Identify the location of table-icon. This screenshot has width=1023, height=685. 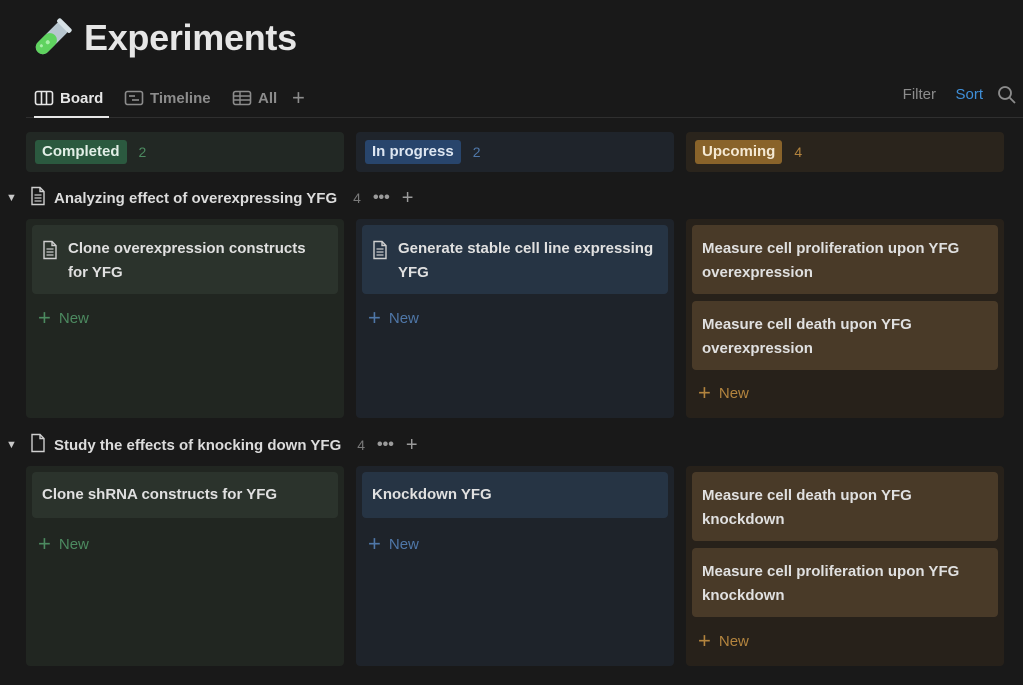
(242, 98).